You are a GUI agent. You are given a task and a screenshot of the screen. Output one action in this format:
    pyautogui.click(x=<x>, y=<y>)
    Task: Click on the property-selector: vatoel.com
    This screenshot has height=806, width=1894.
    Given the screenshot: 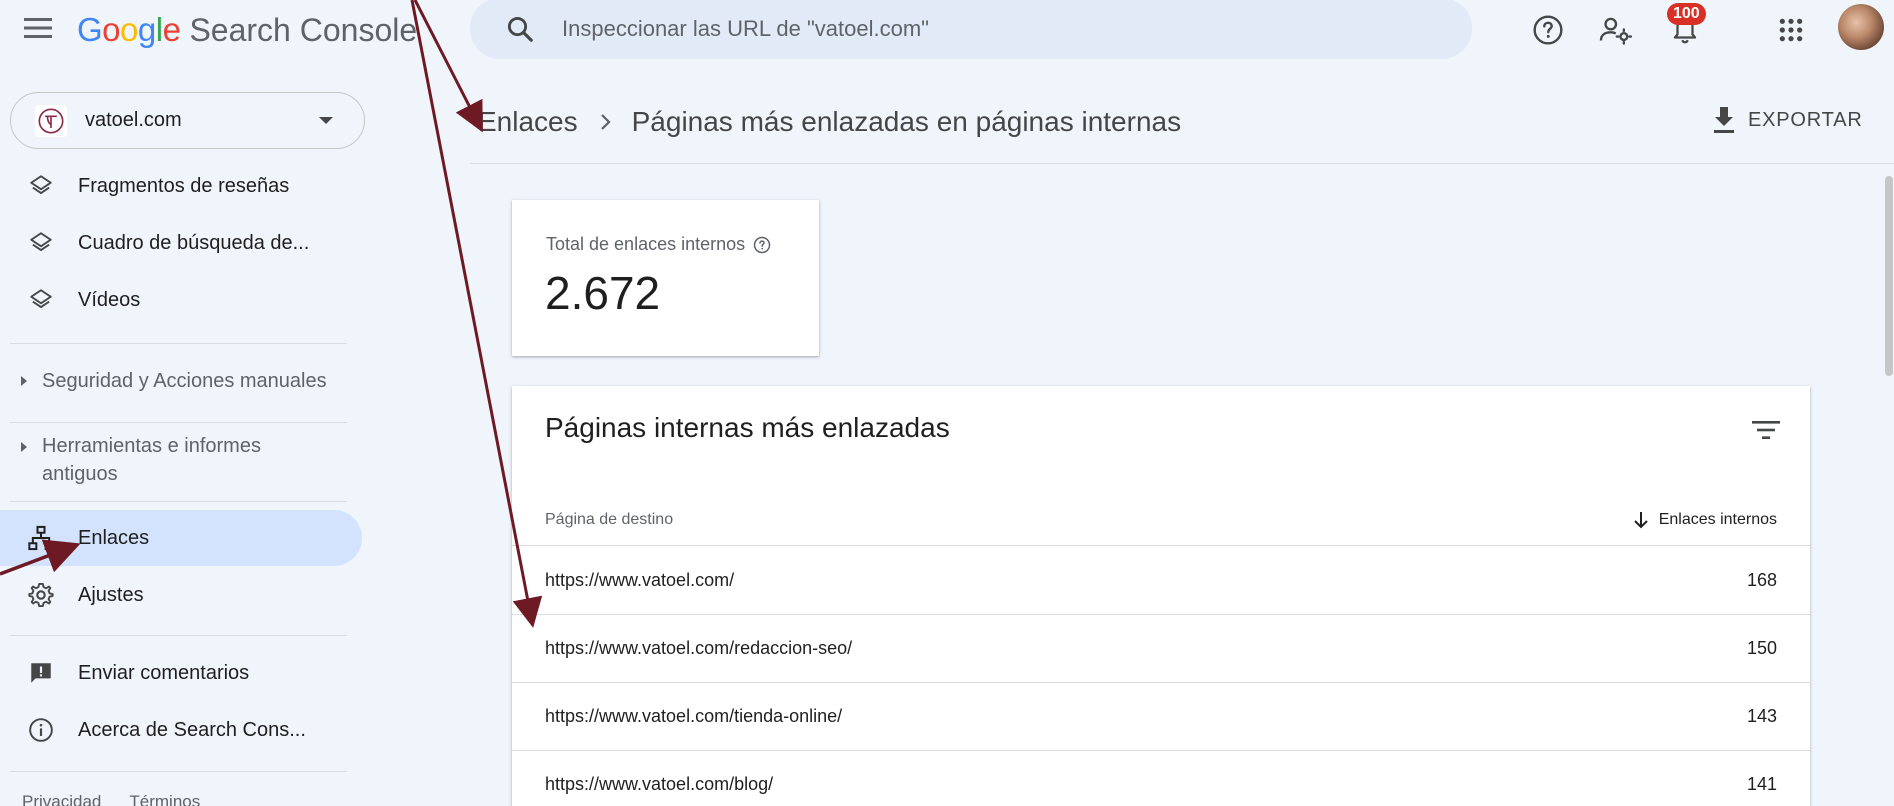 What is the action you would take?
    pyautogui.click(x=187, y=120)
    